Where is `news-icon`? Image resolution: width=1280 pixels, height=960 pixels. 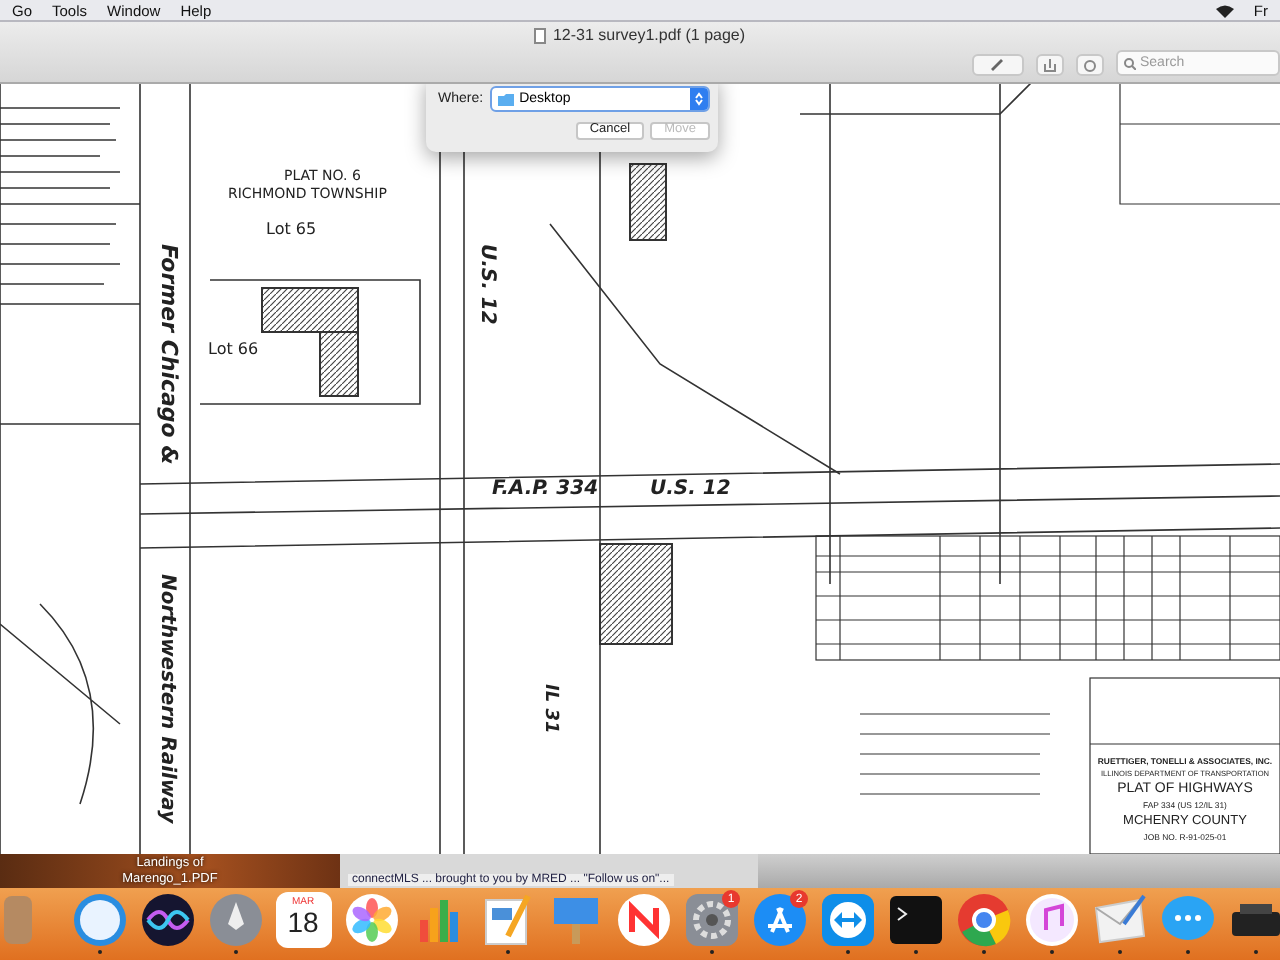
news-icon is located at coordinates (643, 920).